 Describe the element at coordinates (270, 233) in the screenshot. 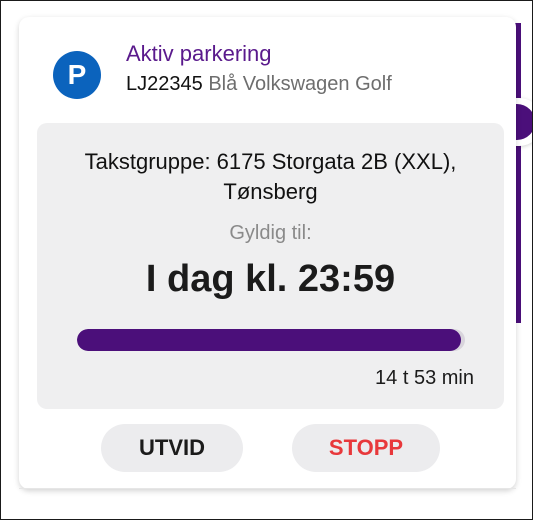

I see `valid-until-label: Gyldig til:` at that location.